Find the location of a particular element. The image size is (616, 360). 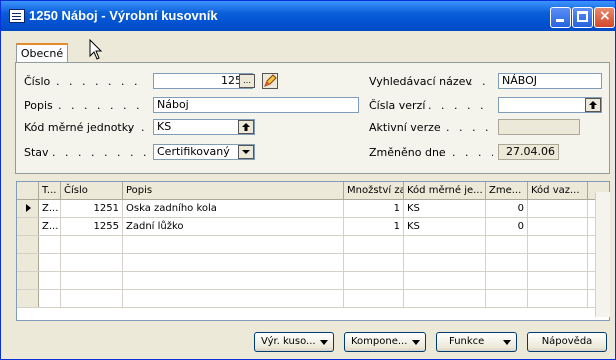

window-title: 1250 Náboj - Výrobní kusovník is located at coordinates (123, 15).